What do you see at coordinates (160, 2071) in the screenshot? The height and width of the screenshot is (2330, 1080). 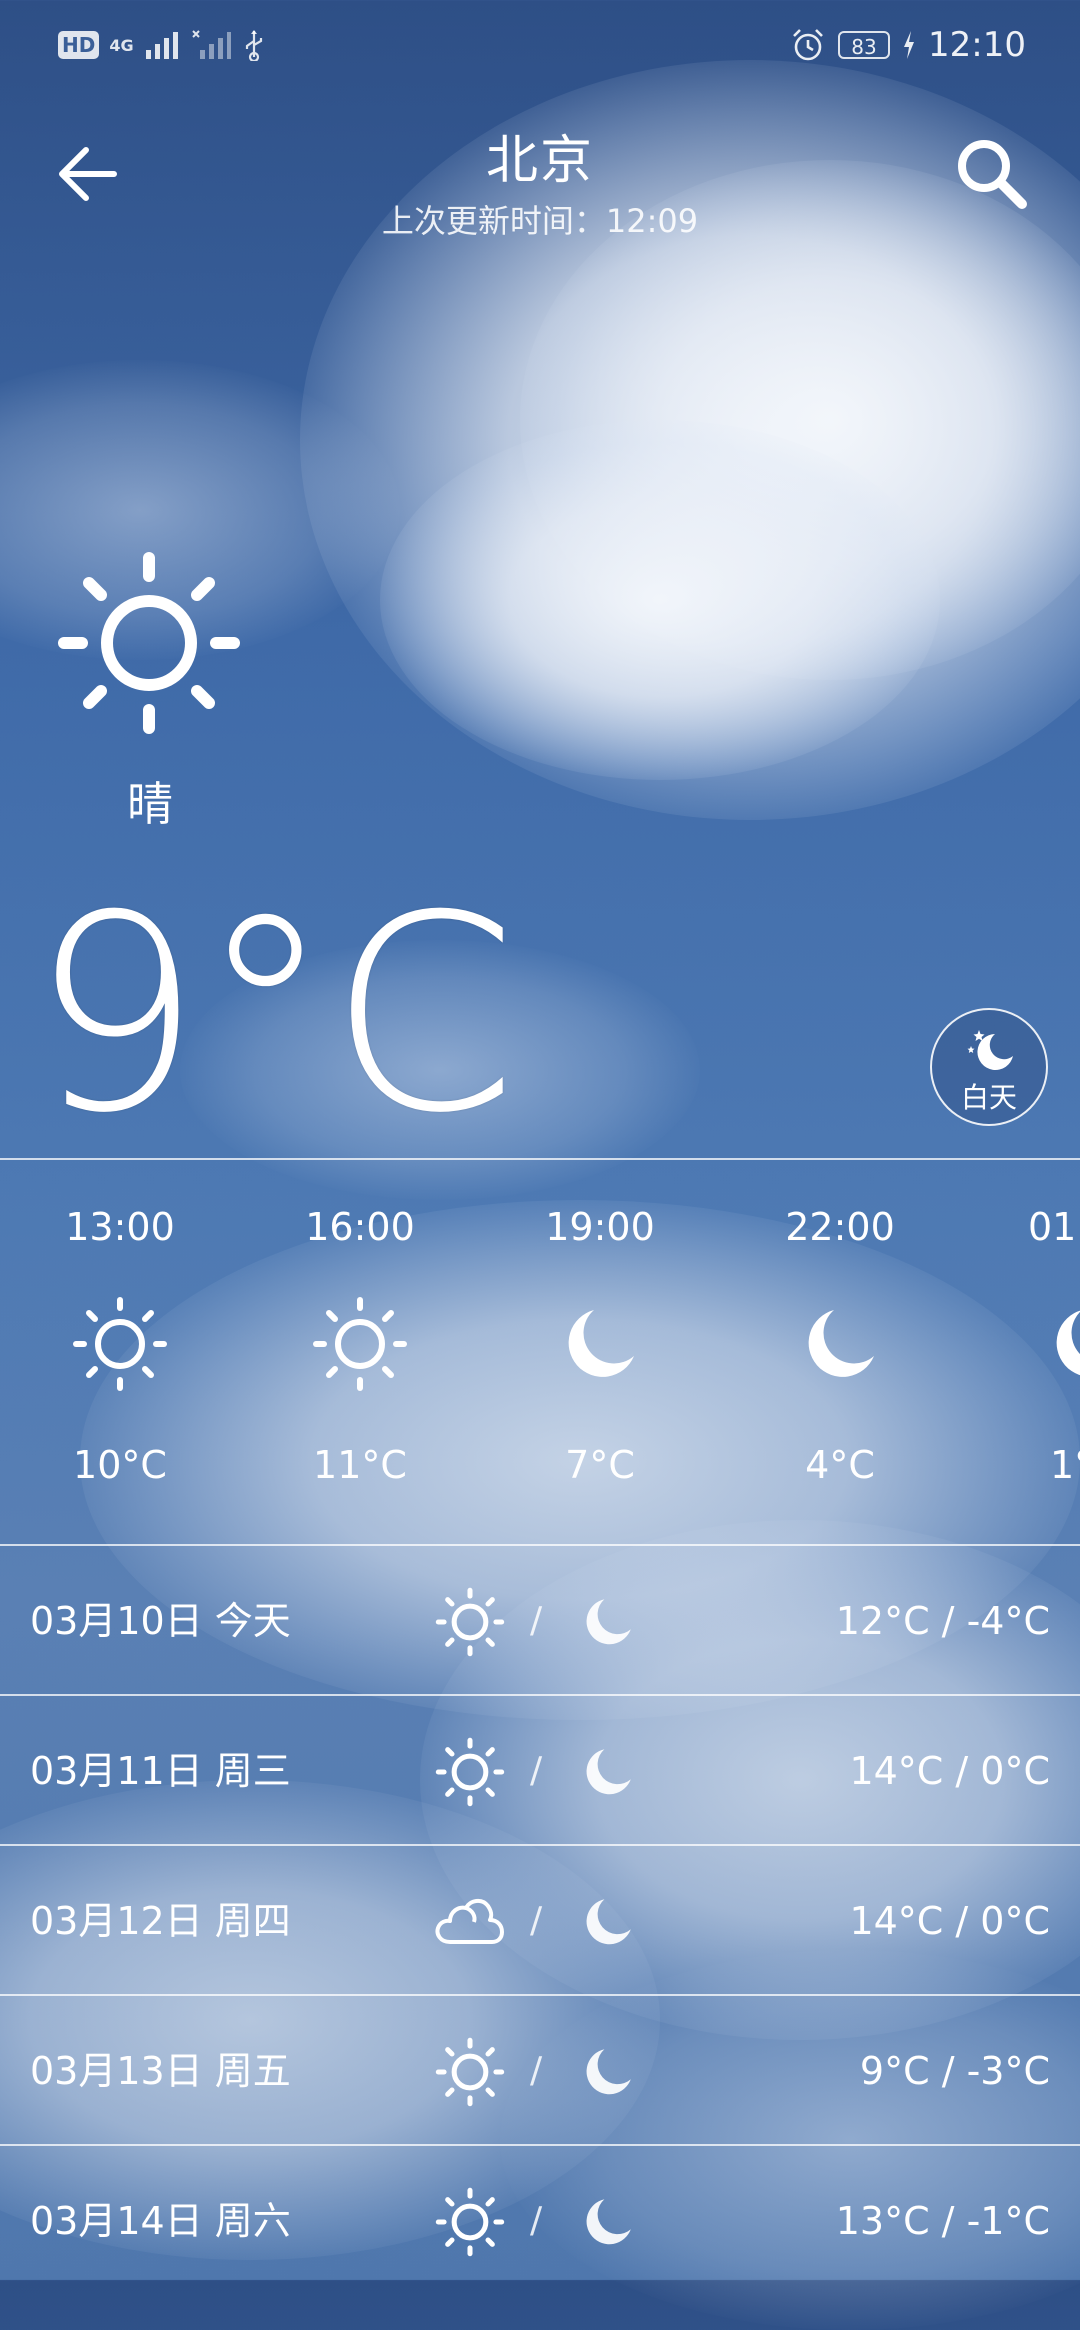 I see `day-date: 03月13日 周五` at bounding box center [160, 2071].